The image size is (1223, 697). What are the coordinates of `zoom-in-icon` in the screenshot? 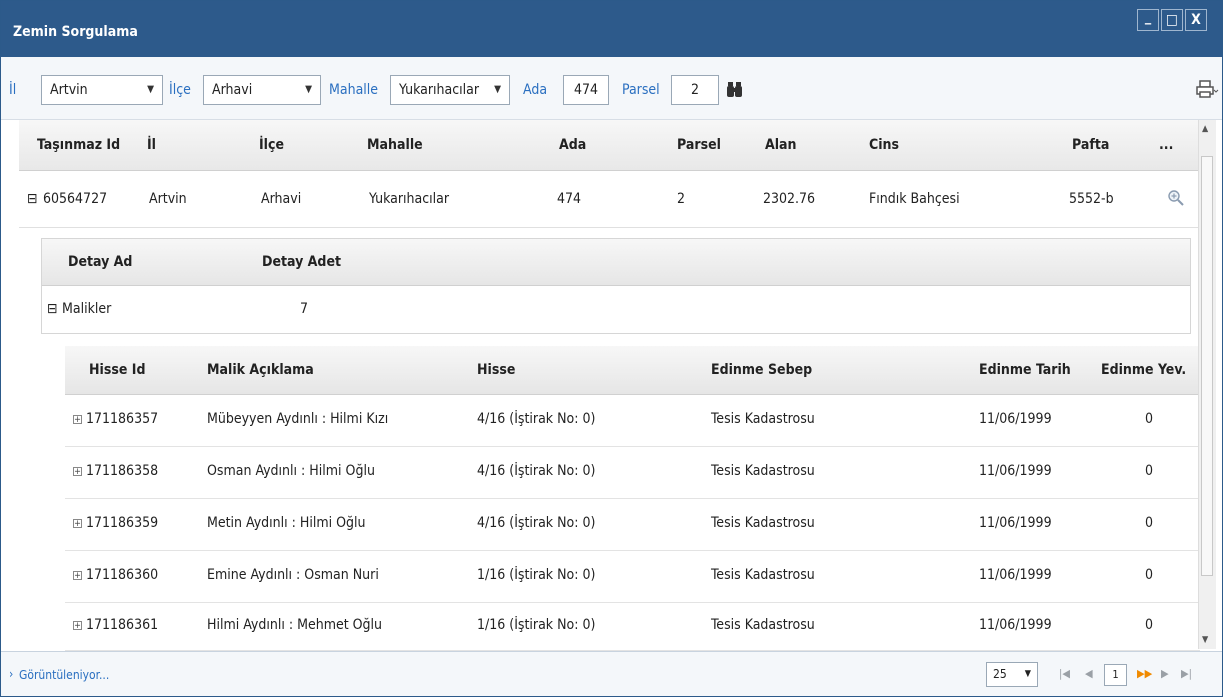 It's located at (1176, 198).